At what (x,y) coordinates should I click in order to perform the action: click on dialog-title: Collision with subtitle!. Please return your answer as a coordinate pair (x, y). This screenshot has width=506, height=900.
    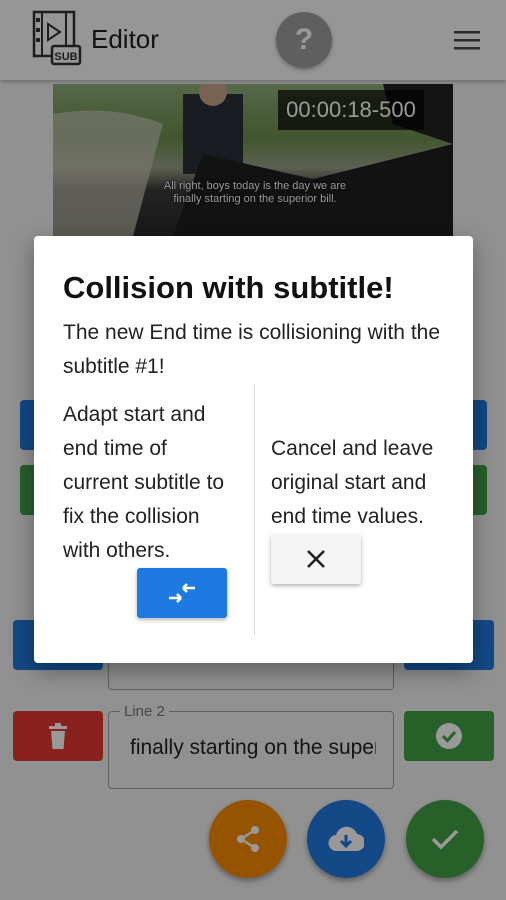
    Looking at the image, I should click on (228, 287).